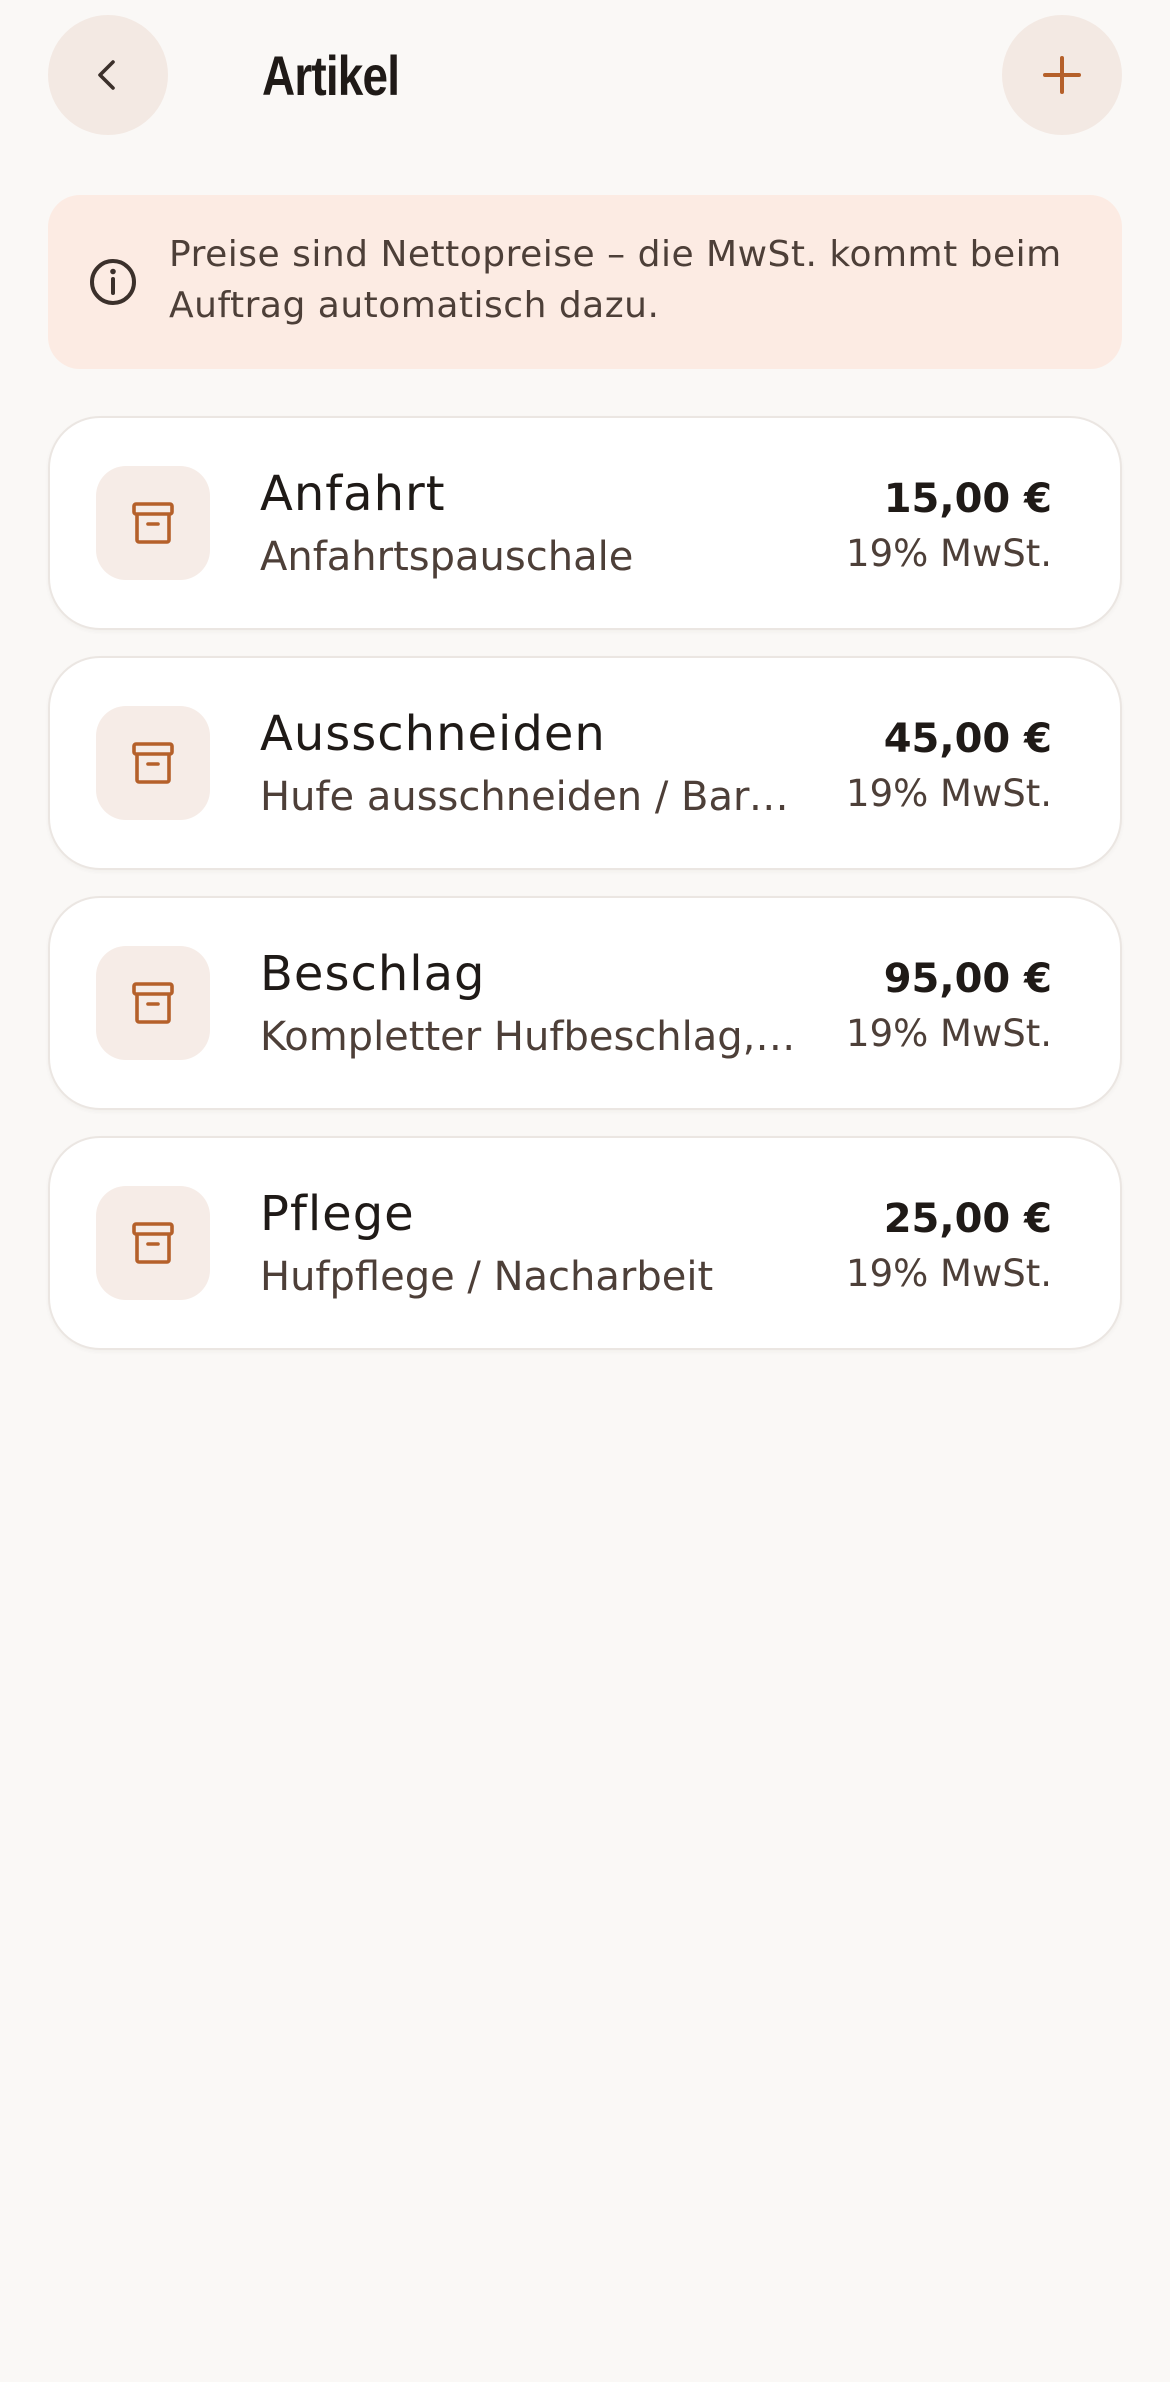  Describe the element at coordinates (433, 734) in the screenshot. I see `article-name: Ausschneiden` at that location.